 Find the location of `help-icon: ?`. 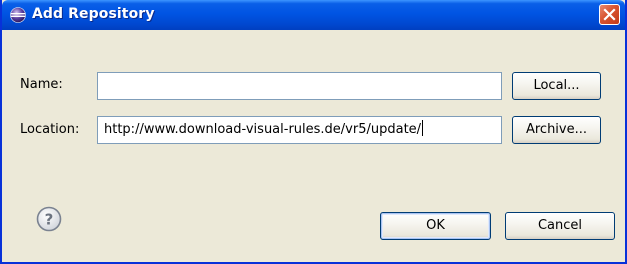

help-icon: ? is located at coordinates (49, 219).